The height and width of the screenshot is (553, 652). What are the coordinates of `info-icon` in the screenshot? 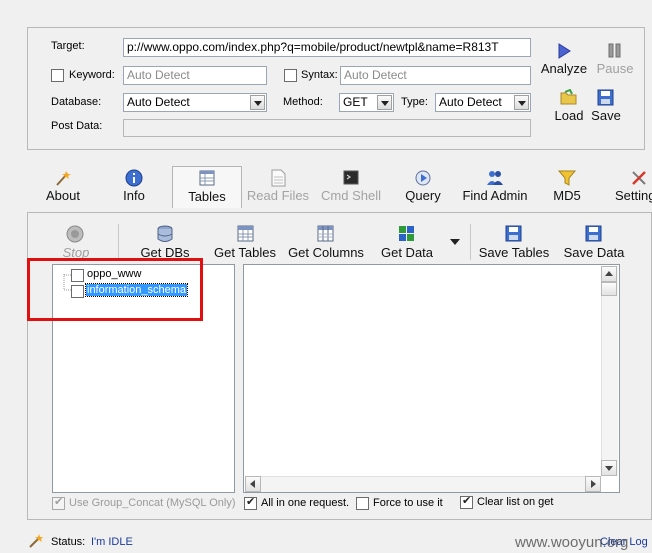 It's located at (134, 178).